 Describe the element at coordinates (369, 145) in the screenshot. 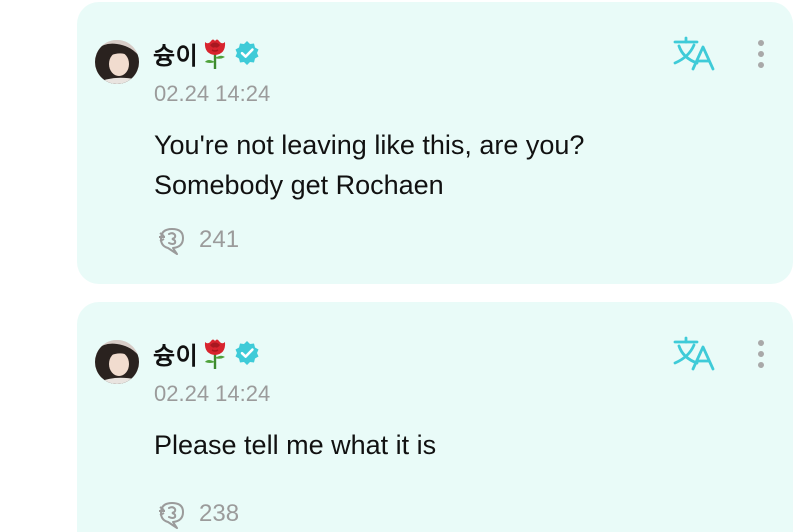

I see `post-text-line: You're not leaving like this, are you?` at that location.